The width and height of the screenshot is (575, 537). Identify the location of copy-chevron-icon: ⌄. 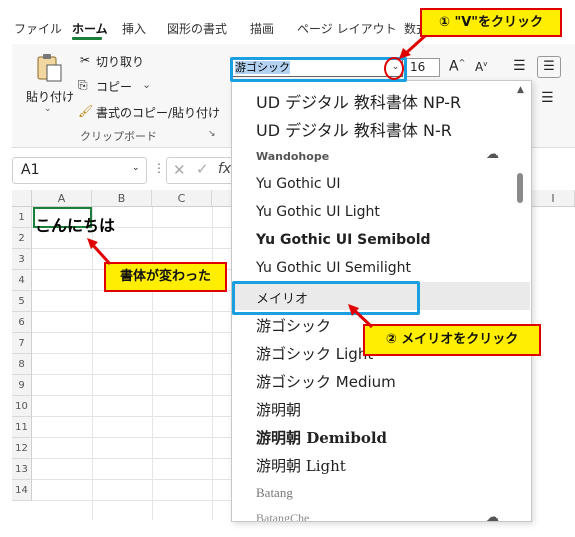
(146, 84).